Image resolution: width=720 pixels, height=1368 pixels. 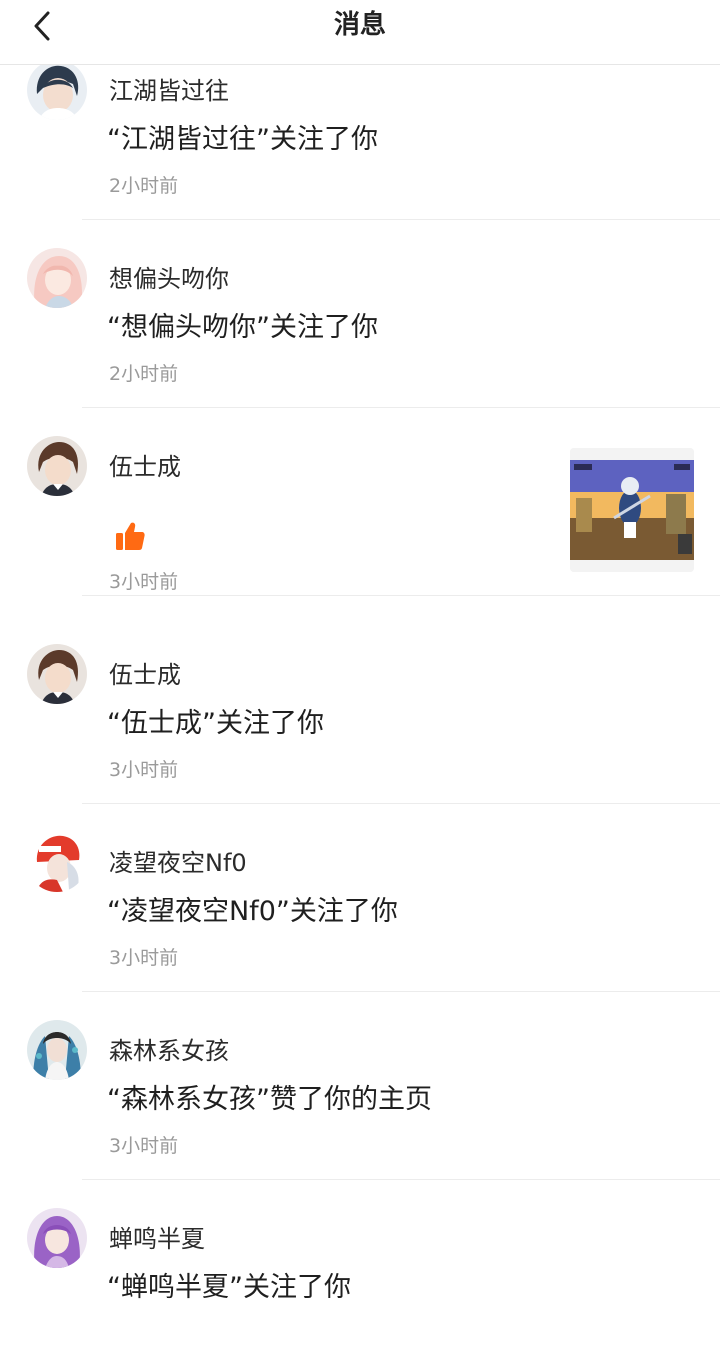 I want to click on list-item: 蝉鸣半夏 “蝉鸣半夏”关注了你, so click(x=360, y=1274).